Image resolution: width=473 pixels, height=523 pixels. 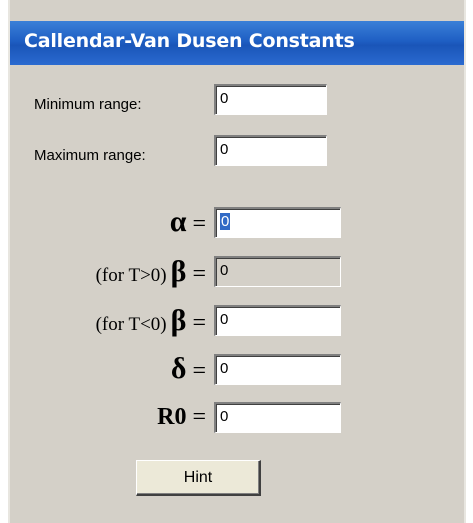 What do you see at coordinates (90, 155) in the screenshot?
I see `maximum-range-label: Maximum range:` at bounding box center [90, 155].